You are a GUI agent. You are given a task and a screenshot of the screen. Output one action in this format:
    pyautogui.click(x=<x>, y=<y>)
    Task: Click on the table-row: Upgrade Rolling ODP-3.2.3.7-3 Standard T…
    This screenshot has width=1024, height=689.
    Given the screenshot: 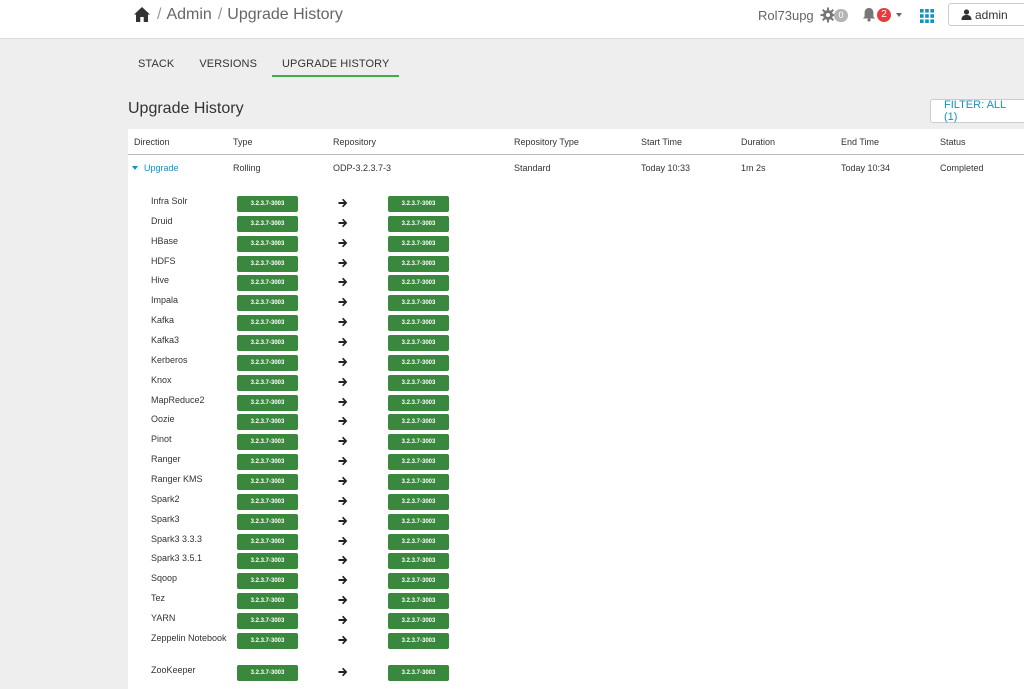 What is the action you would take?
    pyautogui.click(x=576, y=168)
    